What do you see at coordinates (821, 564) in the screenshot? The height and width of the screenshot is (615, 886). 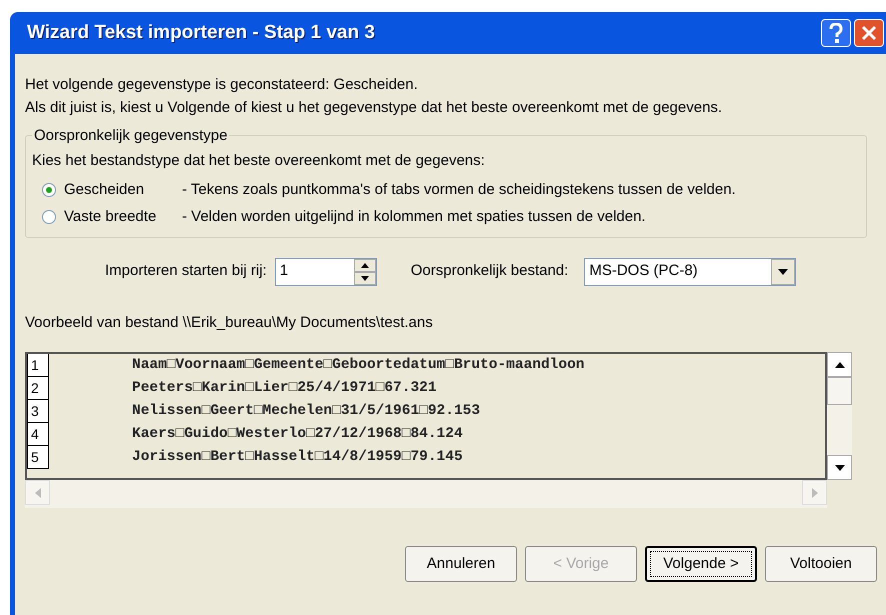 I see `wizard-button: Voltooien` at bounding box center [821, 564].